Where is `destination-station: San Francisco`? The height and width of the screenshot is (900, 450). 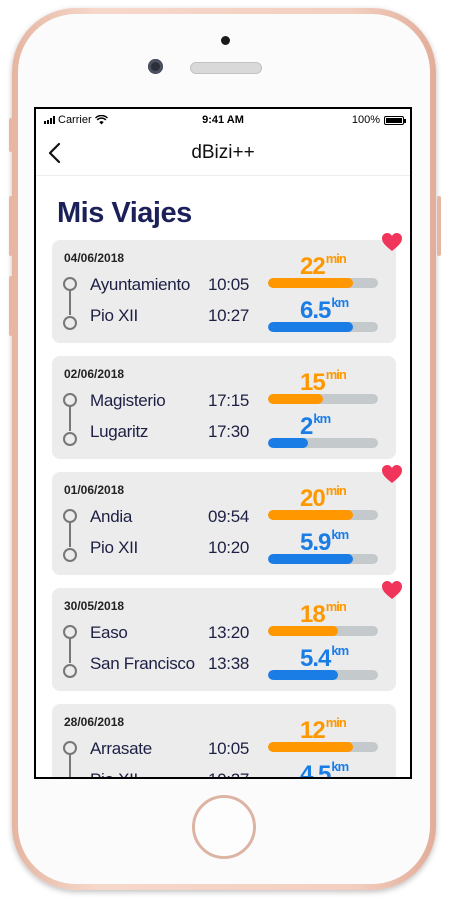 destination-station: San Francisco is located at coordinates (142, 663).